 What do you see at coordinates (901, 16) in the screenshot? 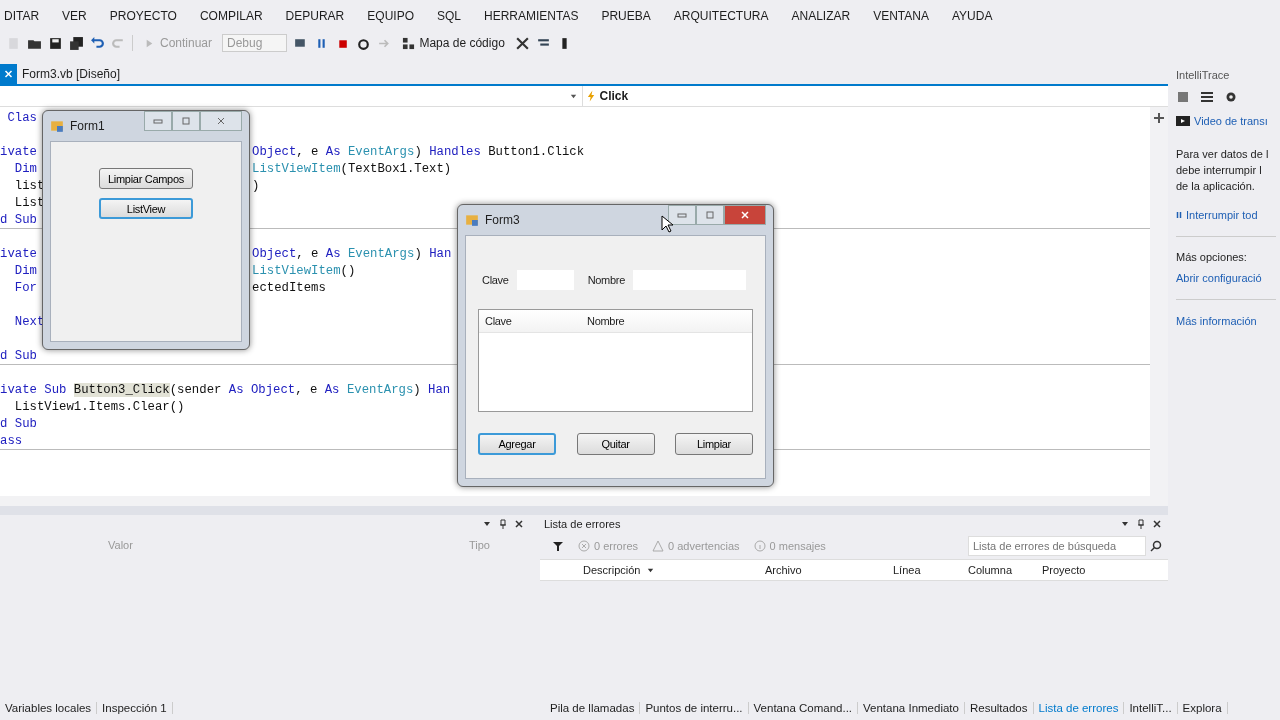
I see `menu-item: VENTANA` at bounding box center [901, 16].